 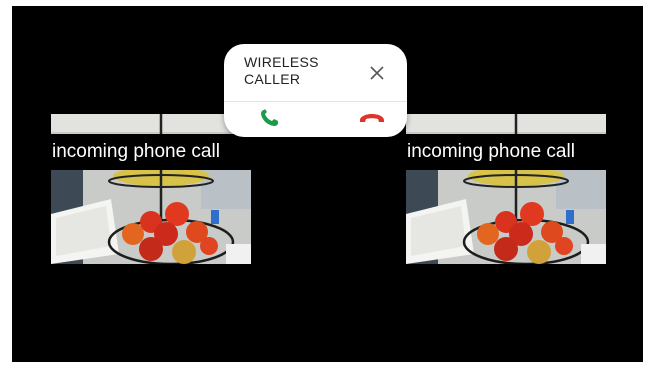 What do you see at coordinates (151, 189) in the screenshot?
I see `video-panel-left: incoming phone call` at bounding box center [151, 189].